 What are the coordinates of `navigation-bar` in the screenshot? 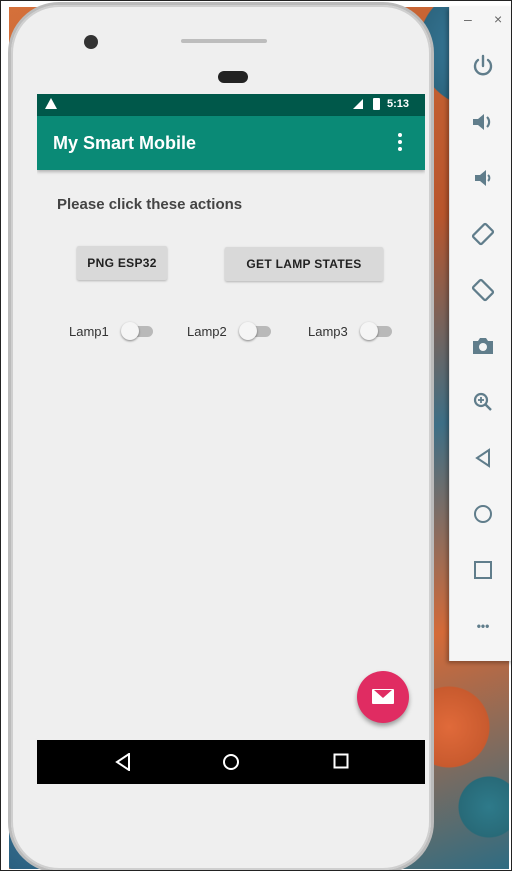 It's located at (231, 762).